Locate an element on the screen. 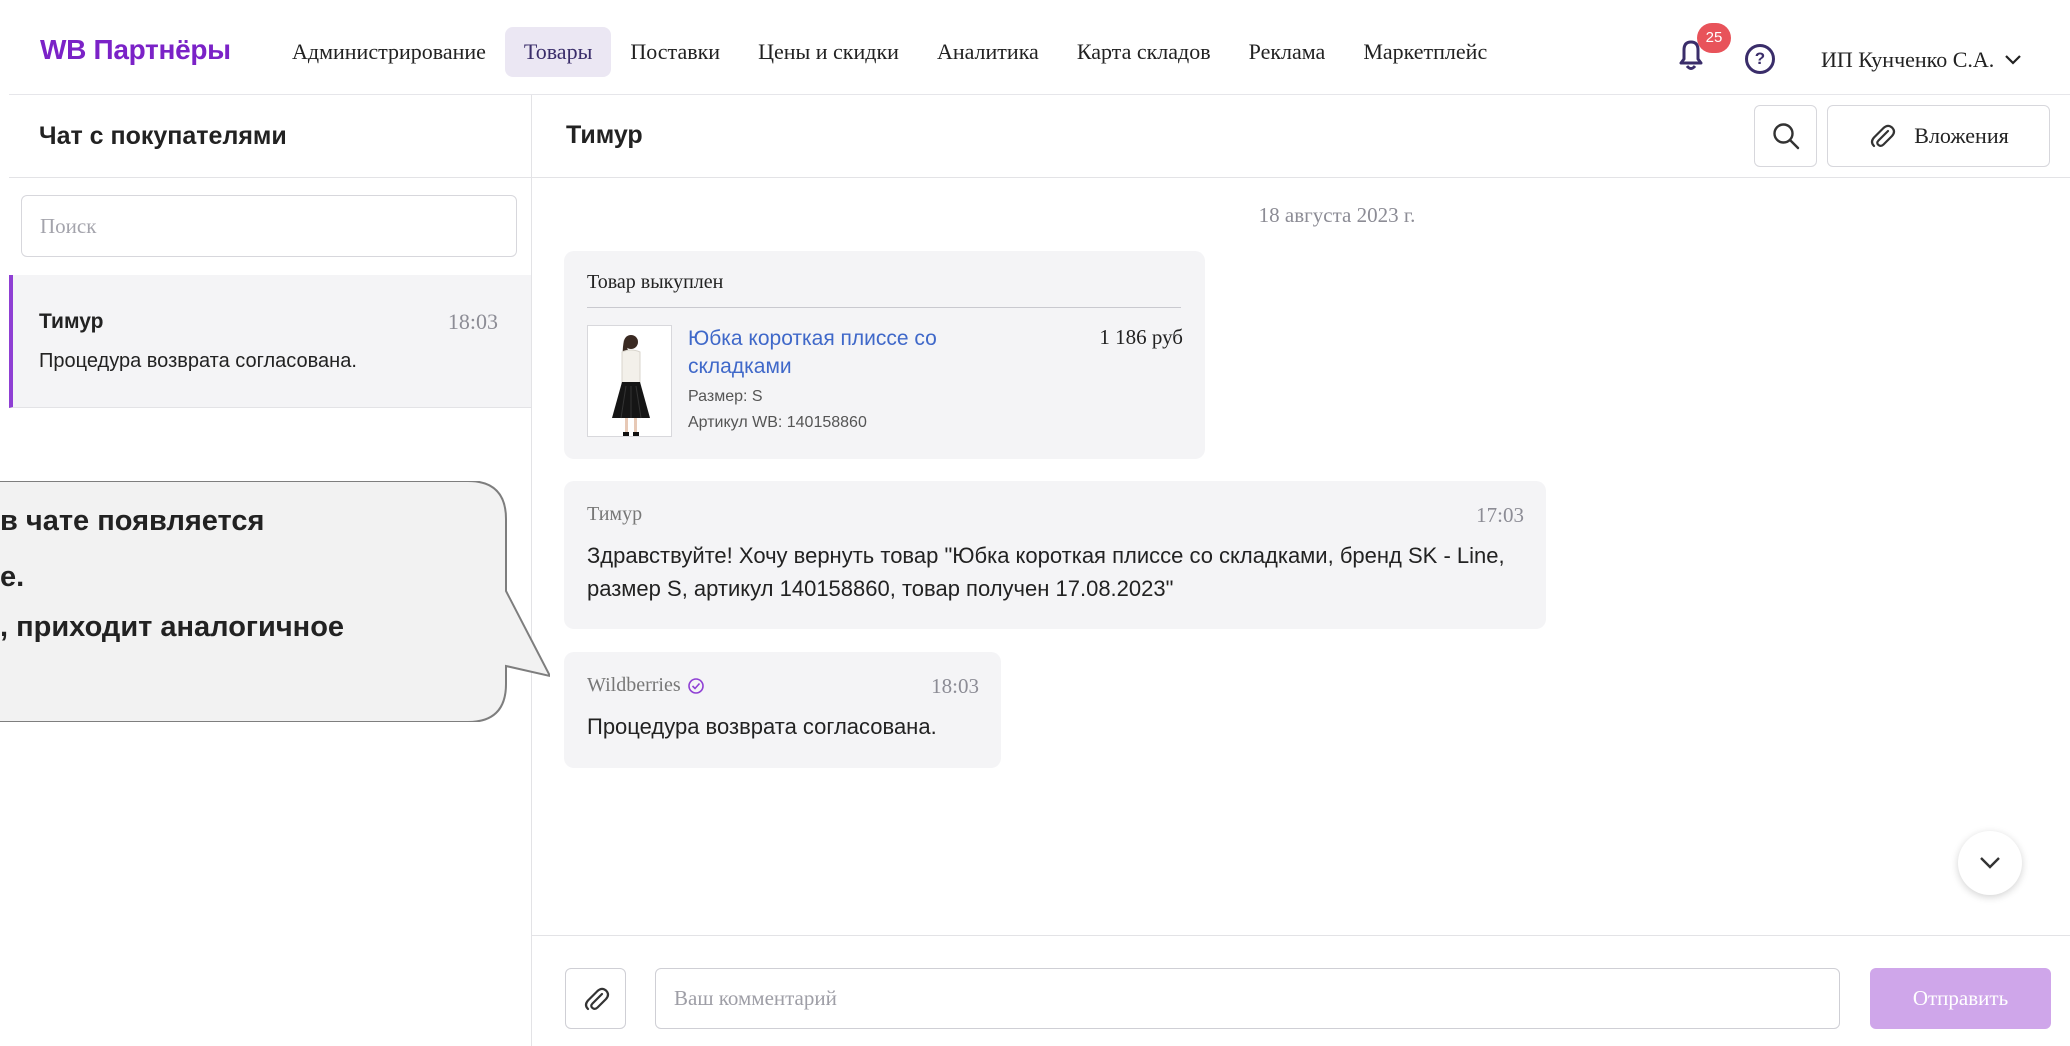 Image resolution: width=2070 pixels, height=1046 pixels. nav-item-marketplace: Маркетплейс is located at coordinates (1425, 52).